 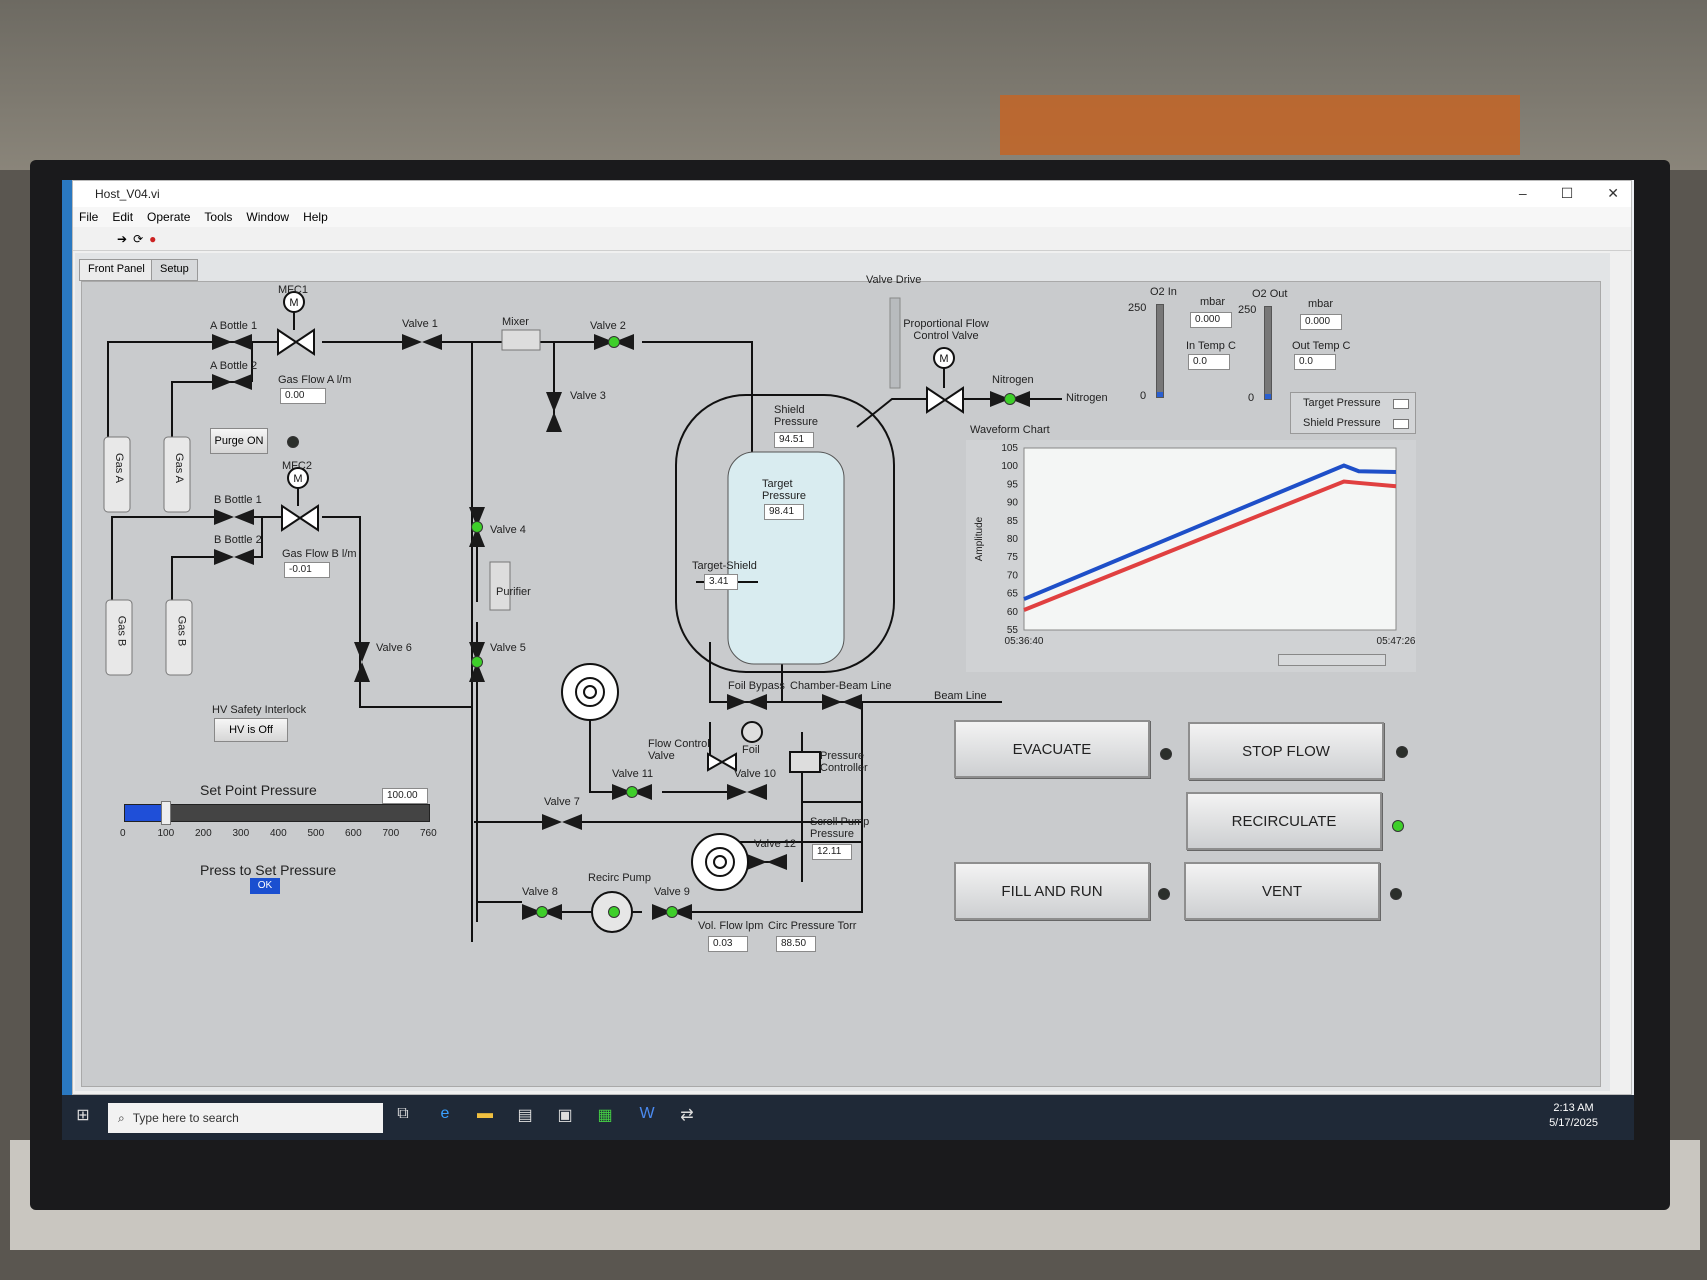 What do you see at coordinates (672, 892) in the screenshot?
I see `valve9-label: Valve 9` at bounding box center [672, 892].